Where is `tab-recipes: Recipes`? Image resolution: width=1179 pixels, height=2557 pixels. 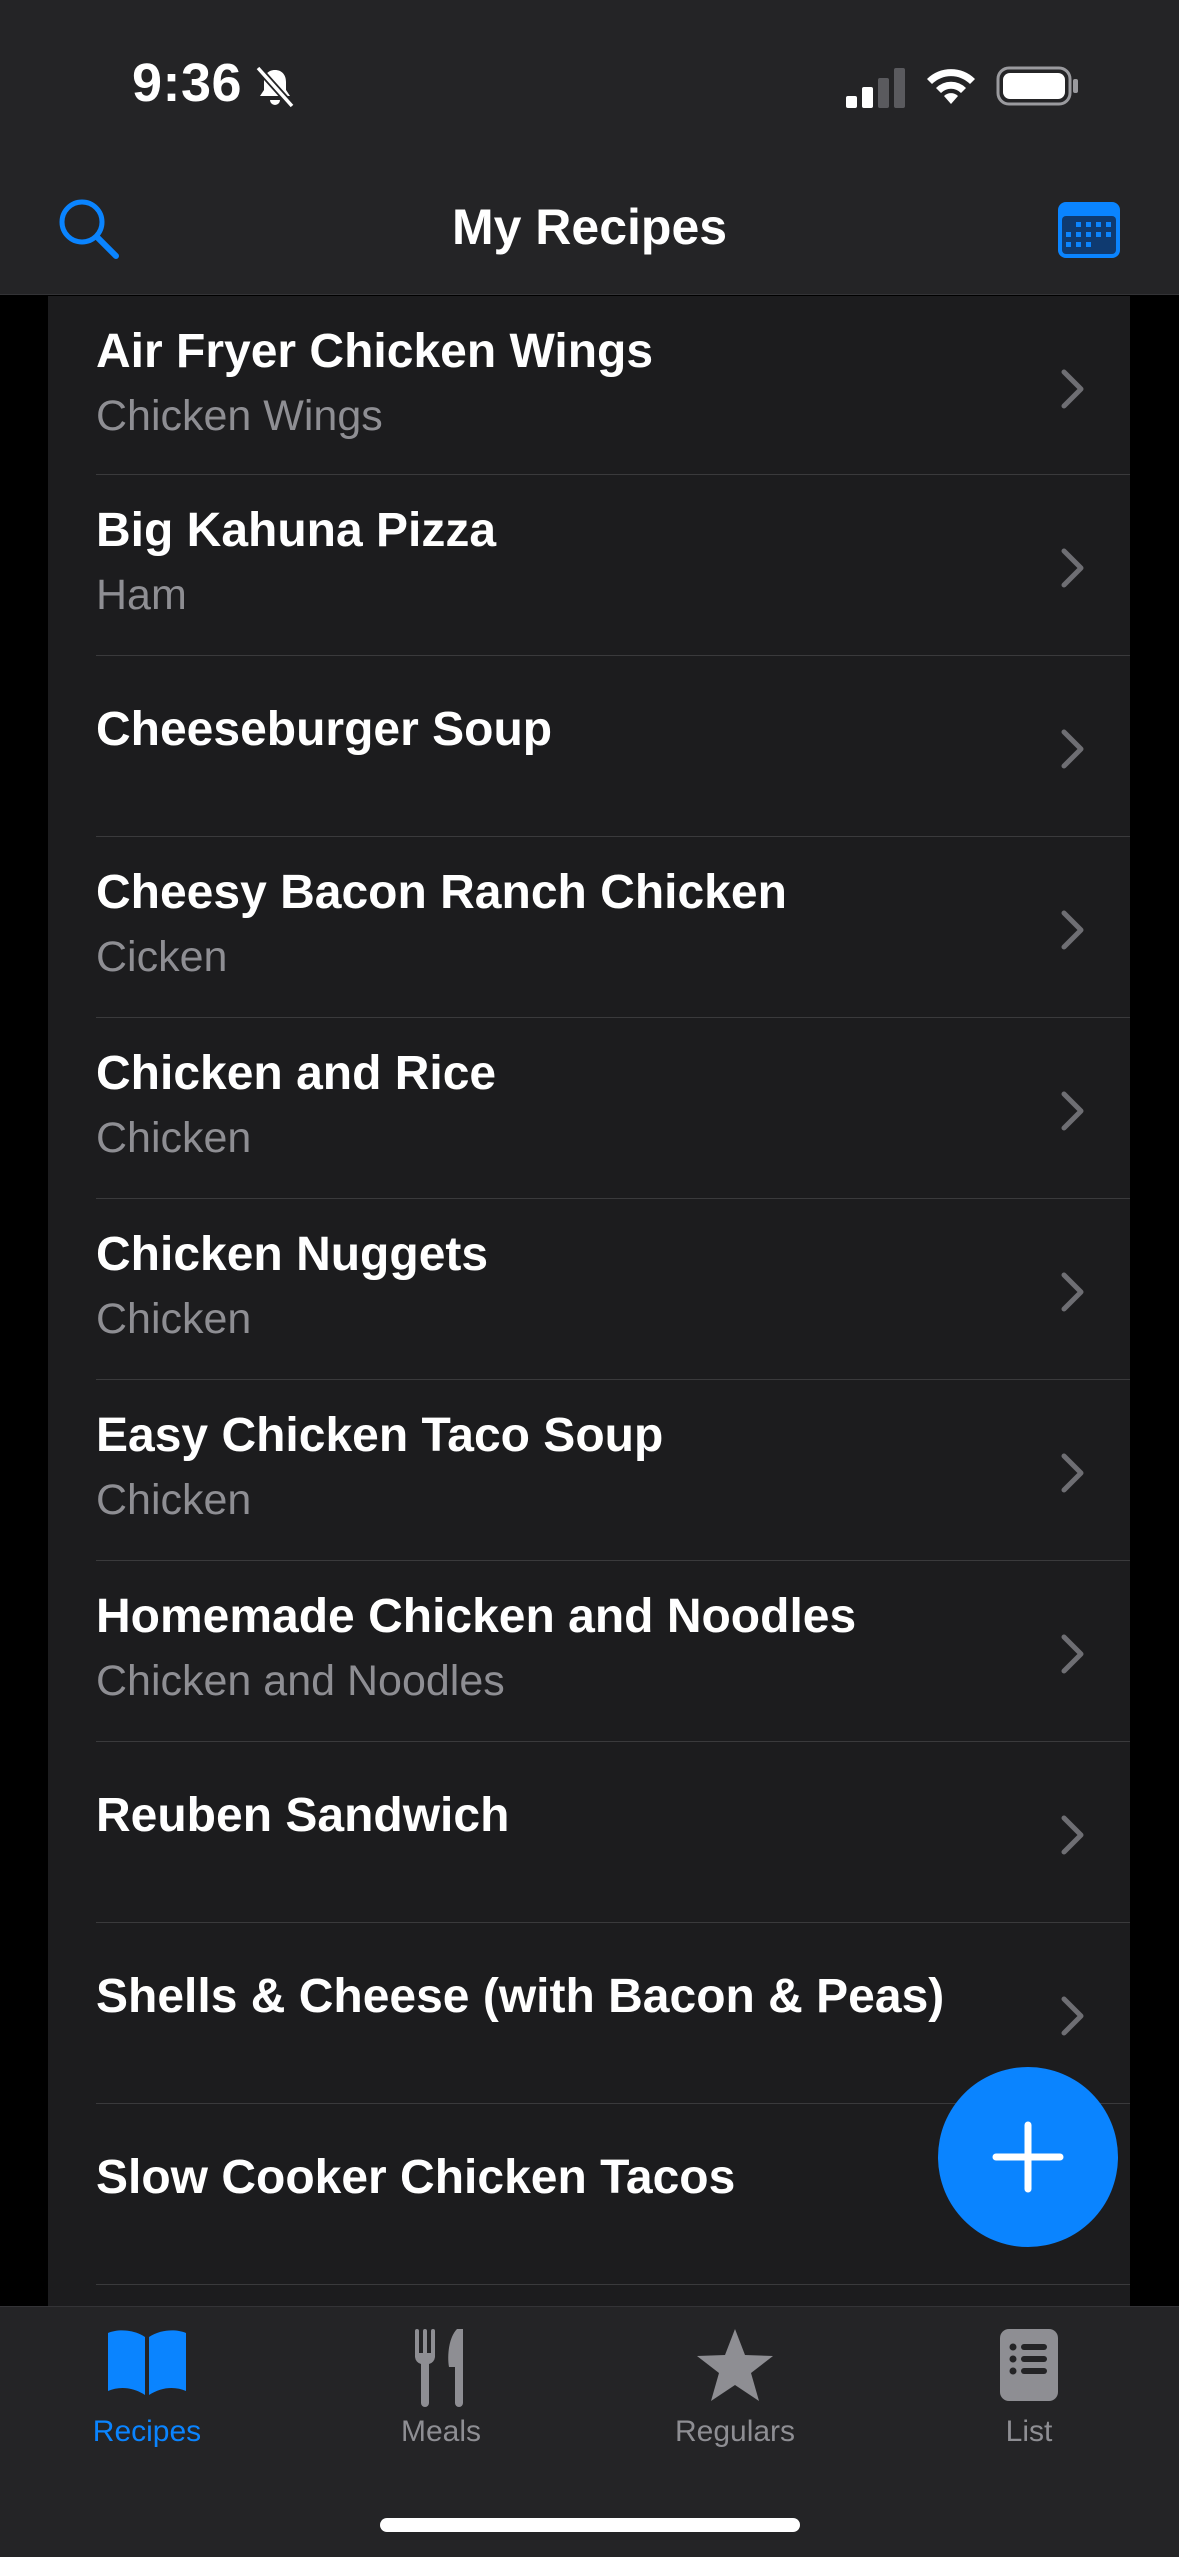 tab-recipes: Recipes is located at coordinates (147, 2392).